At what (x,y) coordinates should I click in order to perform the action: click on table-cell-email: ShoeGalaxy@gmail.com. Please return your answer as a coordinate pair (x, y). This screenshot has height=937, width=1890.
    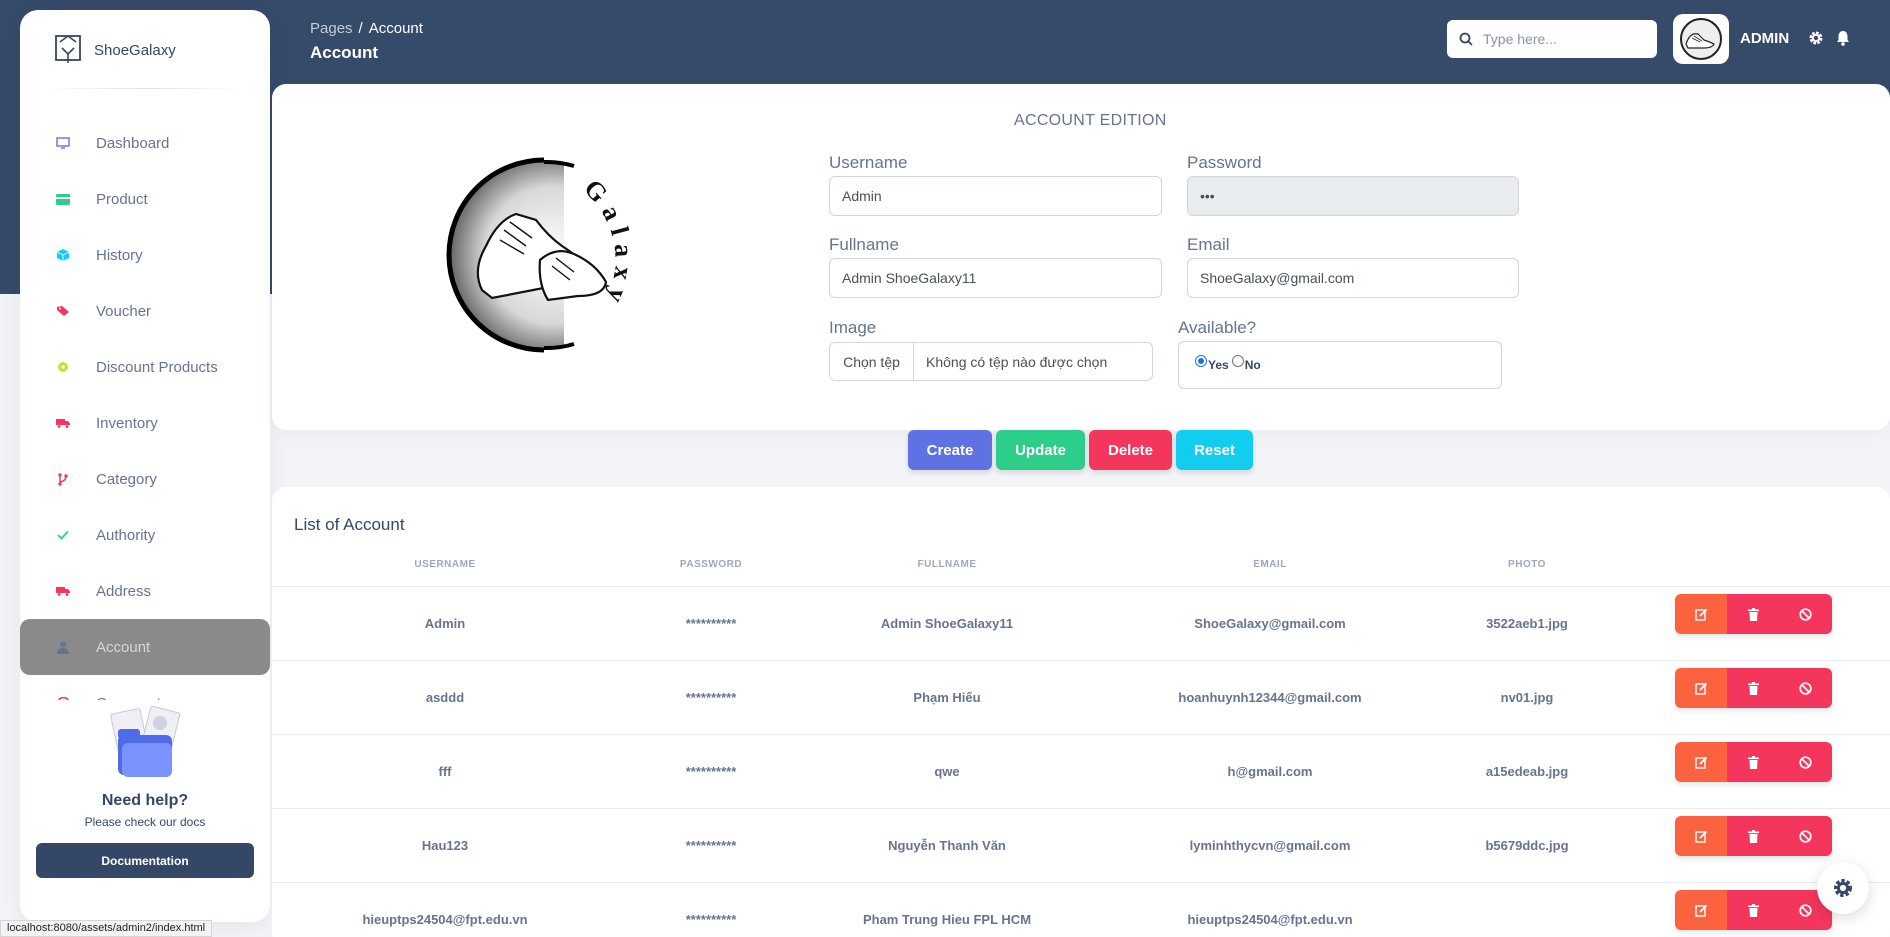
    Looking at the image, I should click on (1270, 623).